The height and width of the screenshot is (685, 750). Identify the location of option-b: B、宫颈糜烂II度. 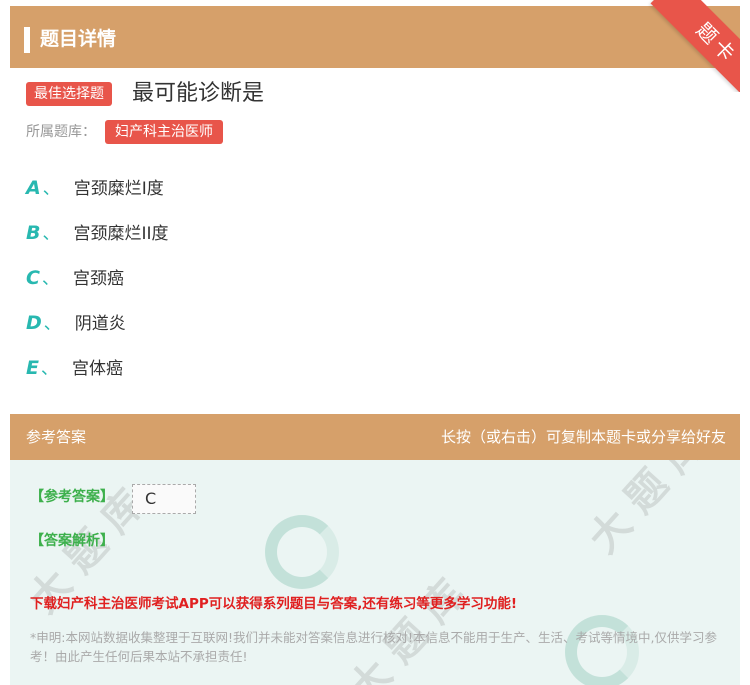
(97, 233).